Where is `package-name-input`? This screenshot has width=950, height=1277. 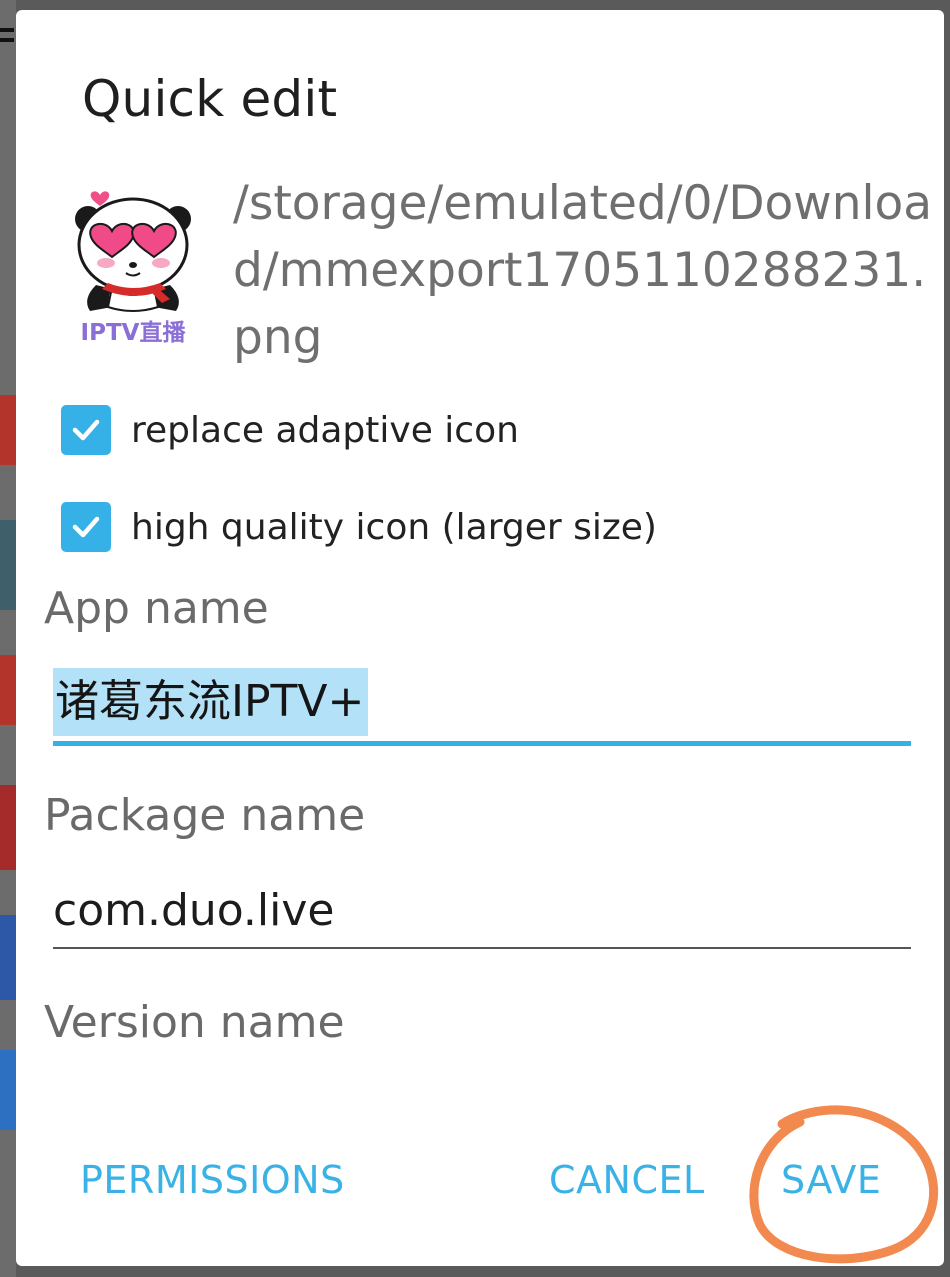 package-name-input is located at coordinates (482, 910).